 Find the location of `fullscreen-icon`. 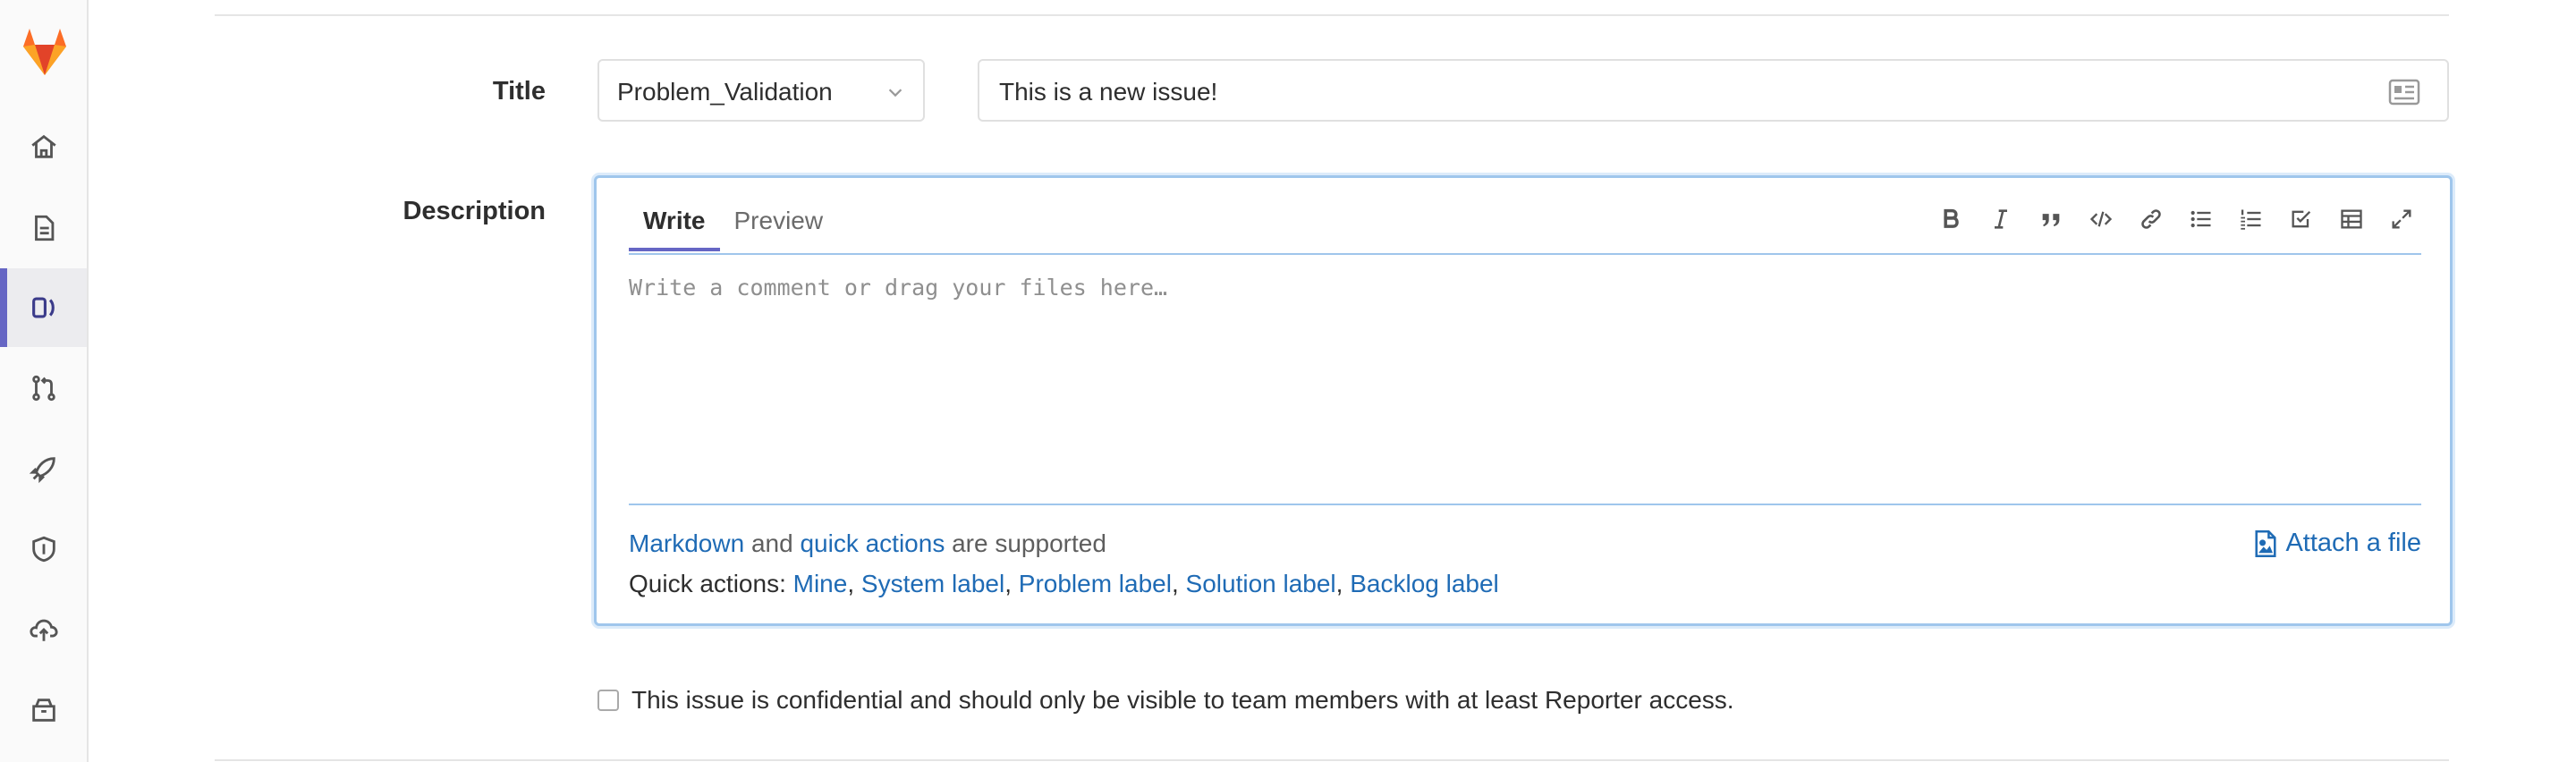

fullscreen-icon is located at coordinates (2401, 219).